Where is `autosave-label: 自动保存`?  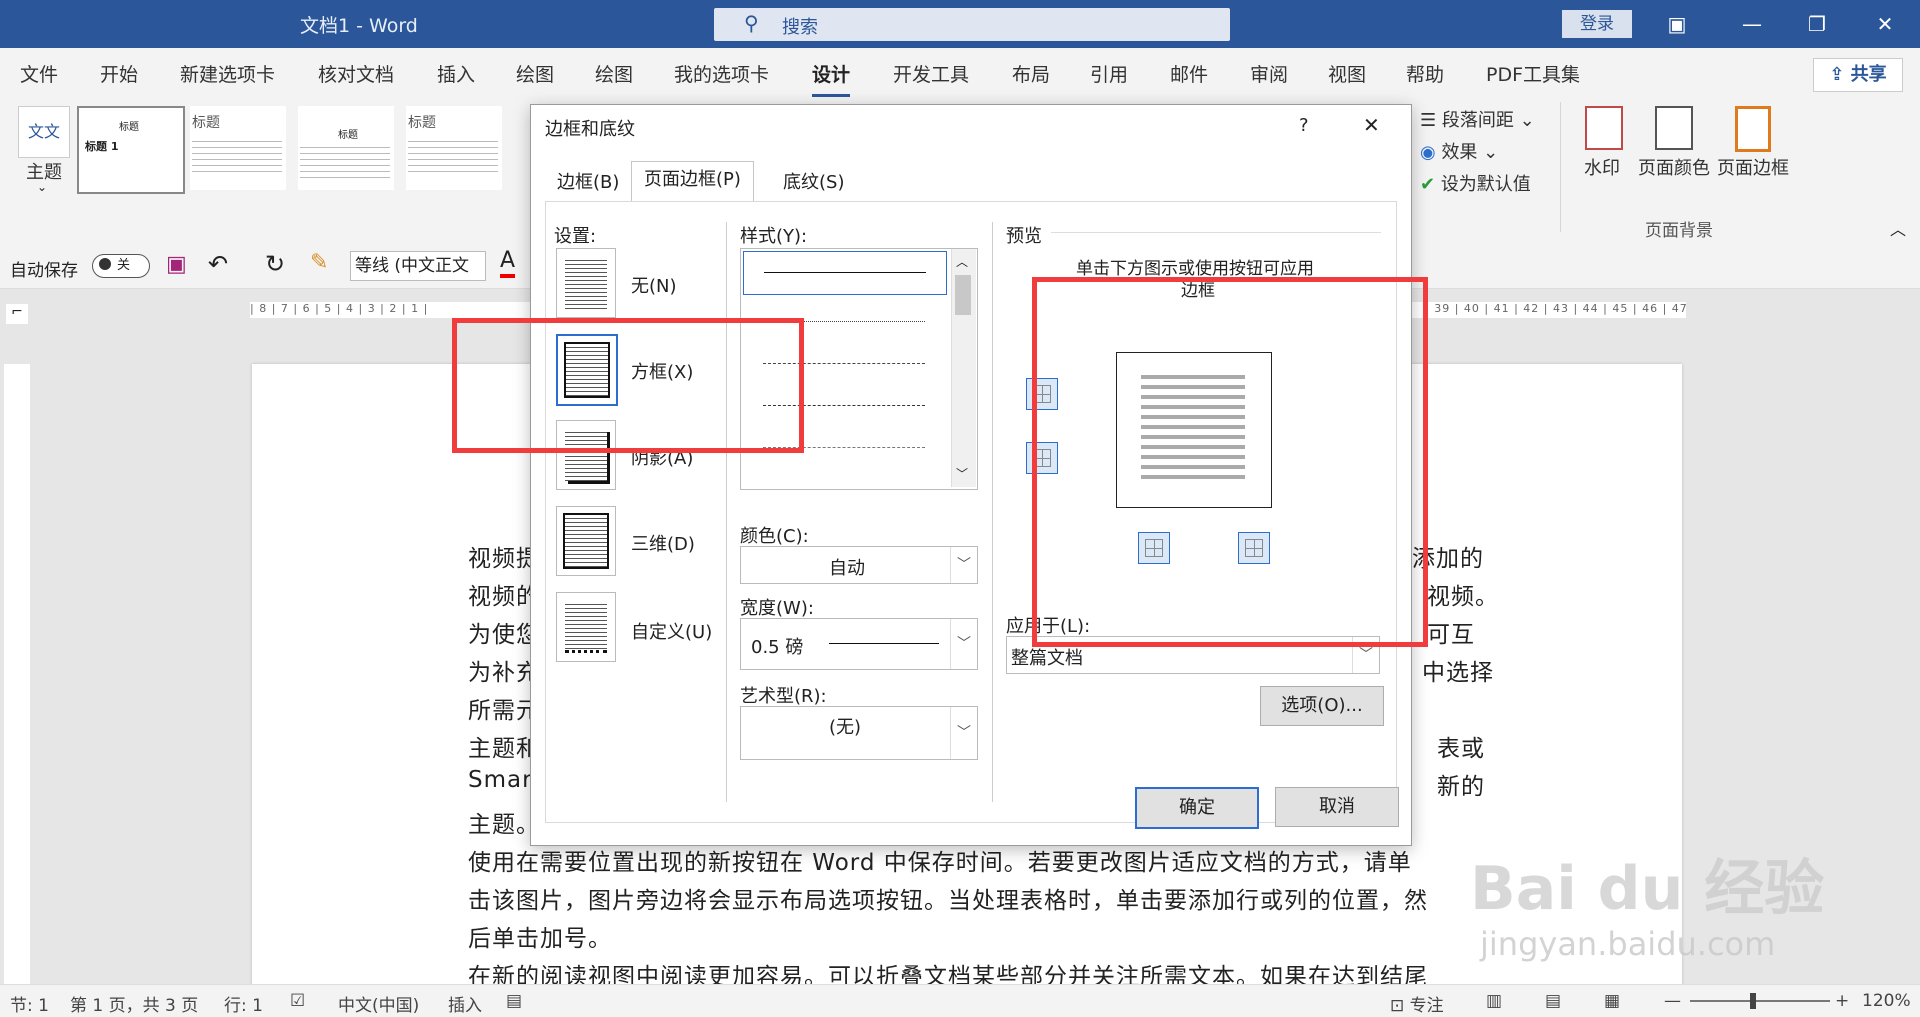
autosave-label: 自动保存 is located at coordinates (44, 271).